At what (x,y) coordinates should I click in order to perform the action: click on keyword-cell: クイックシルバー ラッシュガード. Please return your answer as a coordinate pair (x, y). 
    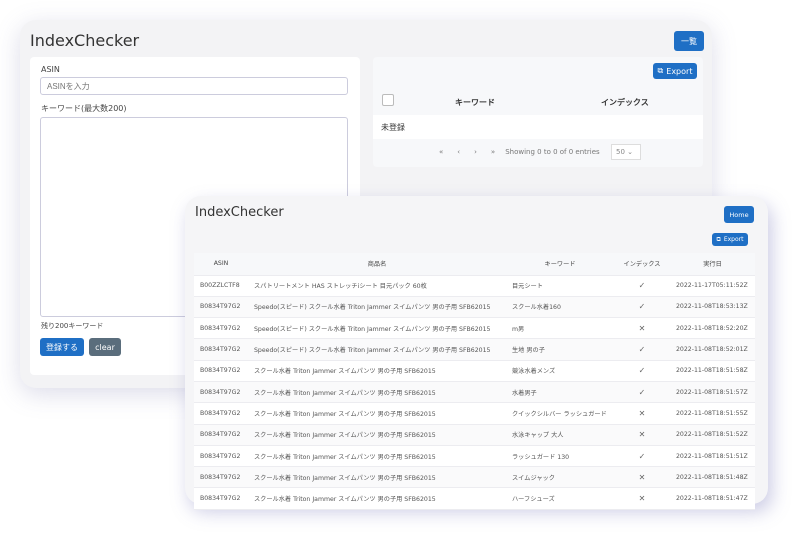
    Looking at the image, I should click on (560, 413).